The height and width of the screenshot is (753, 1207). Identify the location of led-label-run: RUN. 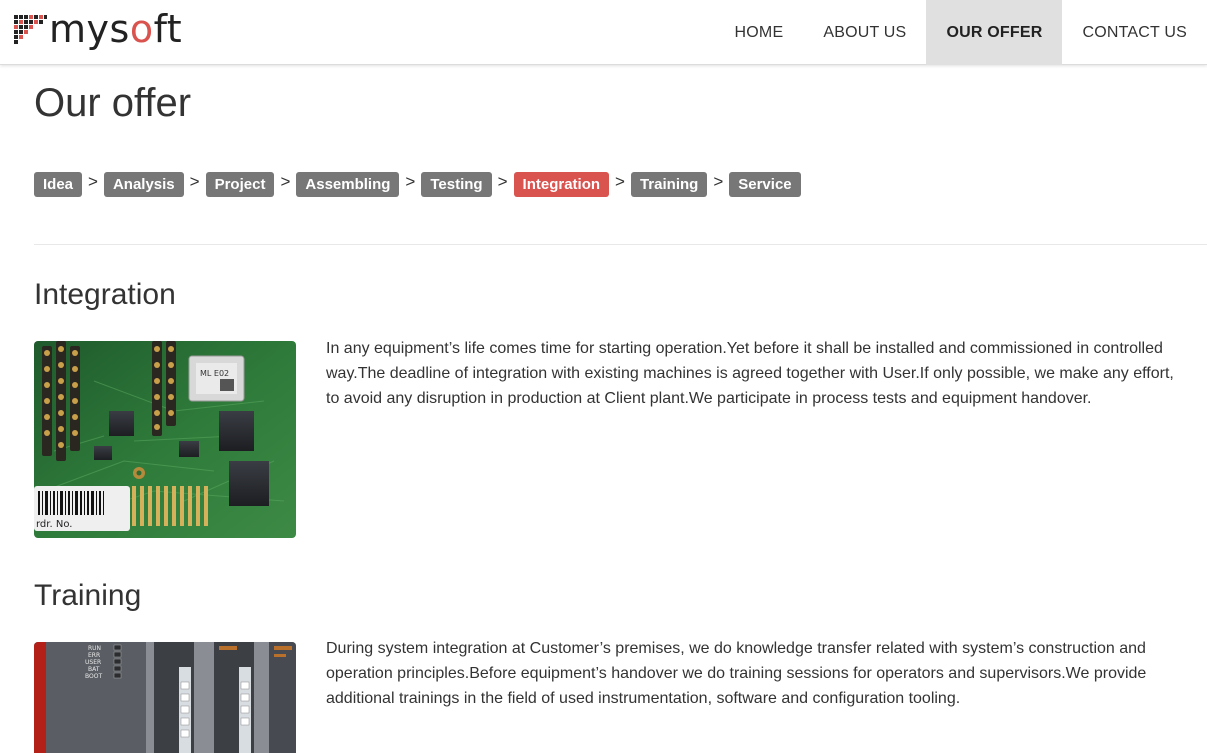
(94, 648).